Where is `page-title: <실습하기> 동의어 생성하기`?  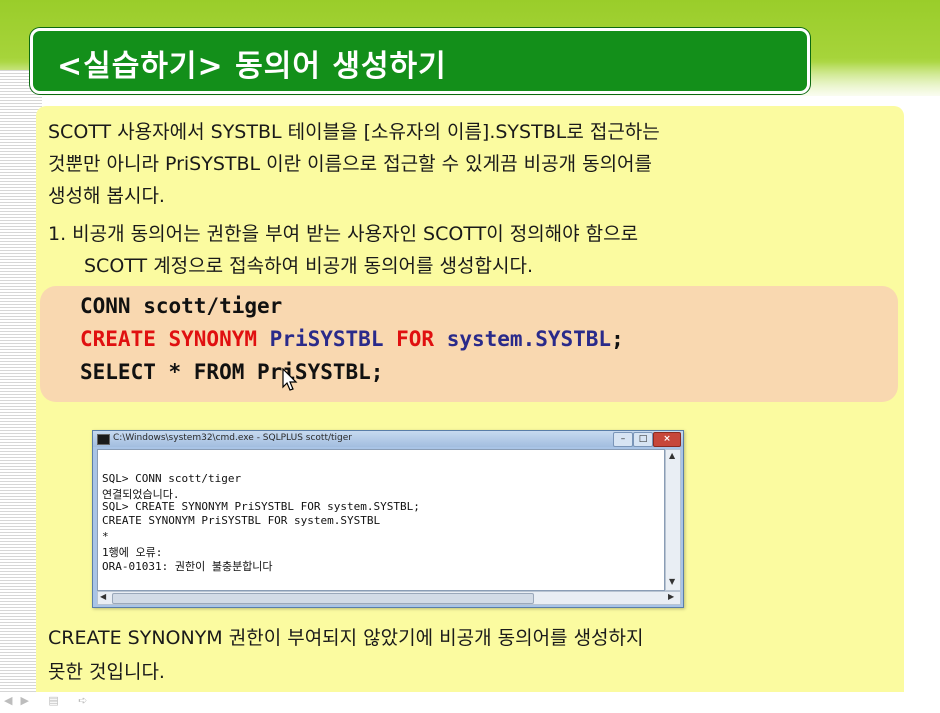 page-title: <실습하기> 동의어 생성하기 is located at coordinates (252, 66).